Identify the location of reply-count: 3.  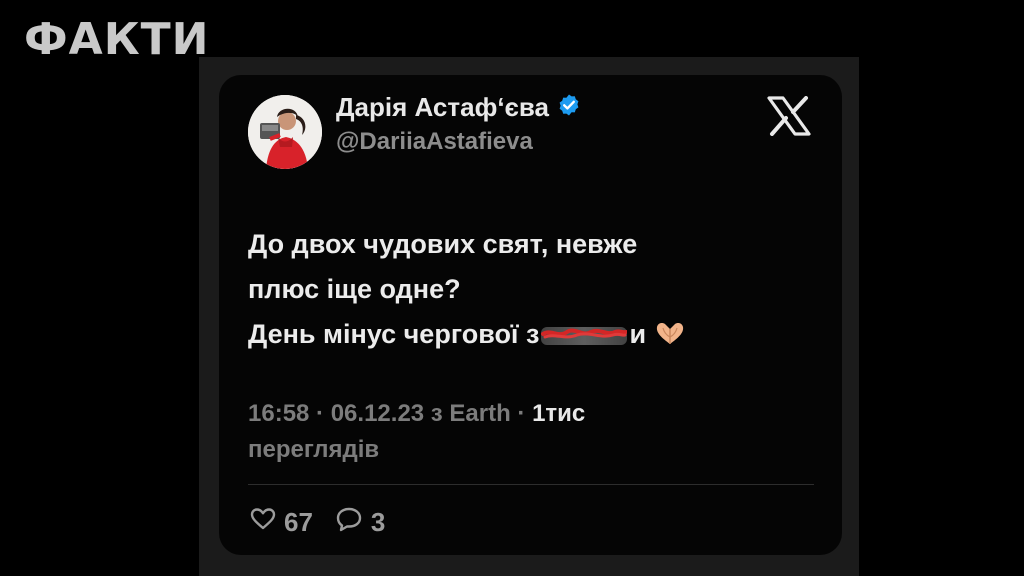
(378, 521).